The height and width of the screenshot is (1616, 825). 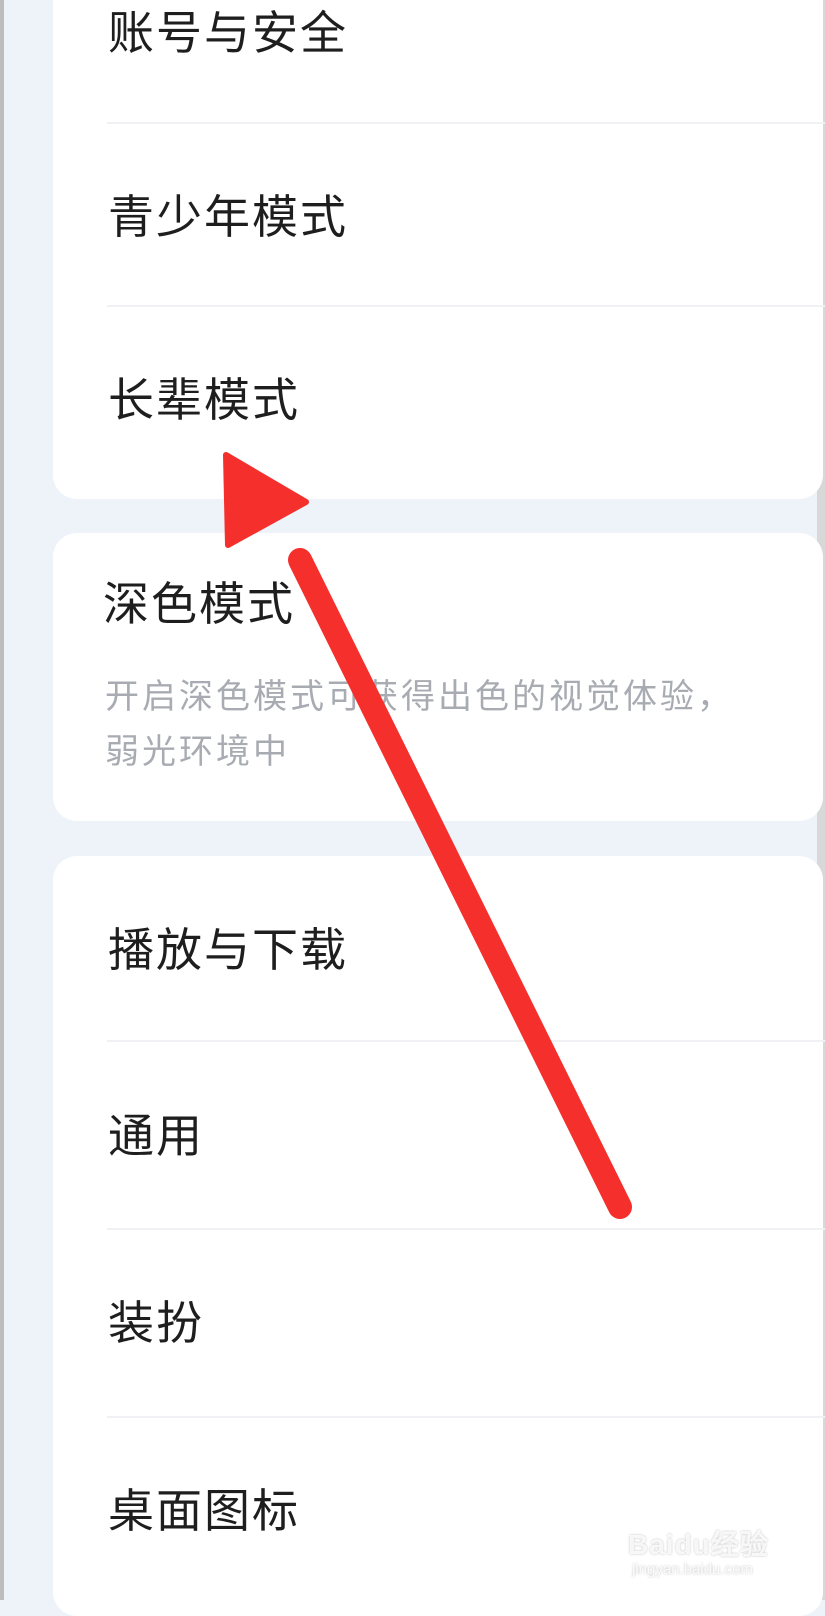 I want to click on baidu-jingyan-watermark: Baidu经验 jingyan.baidu.com, so click(x=708, y=1558).